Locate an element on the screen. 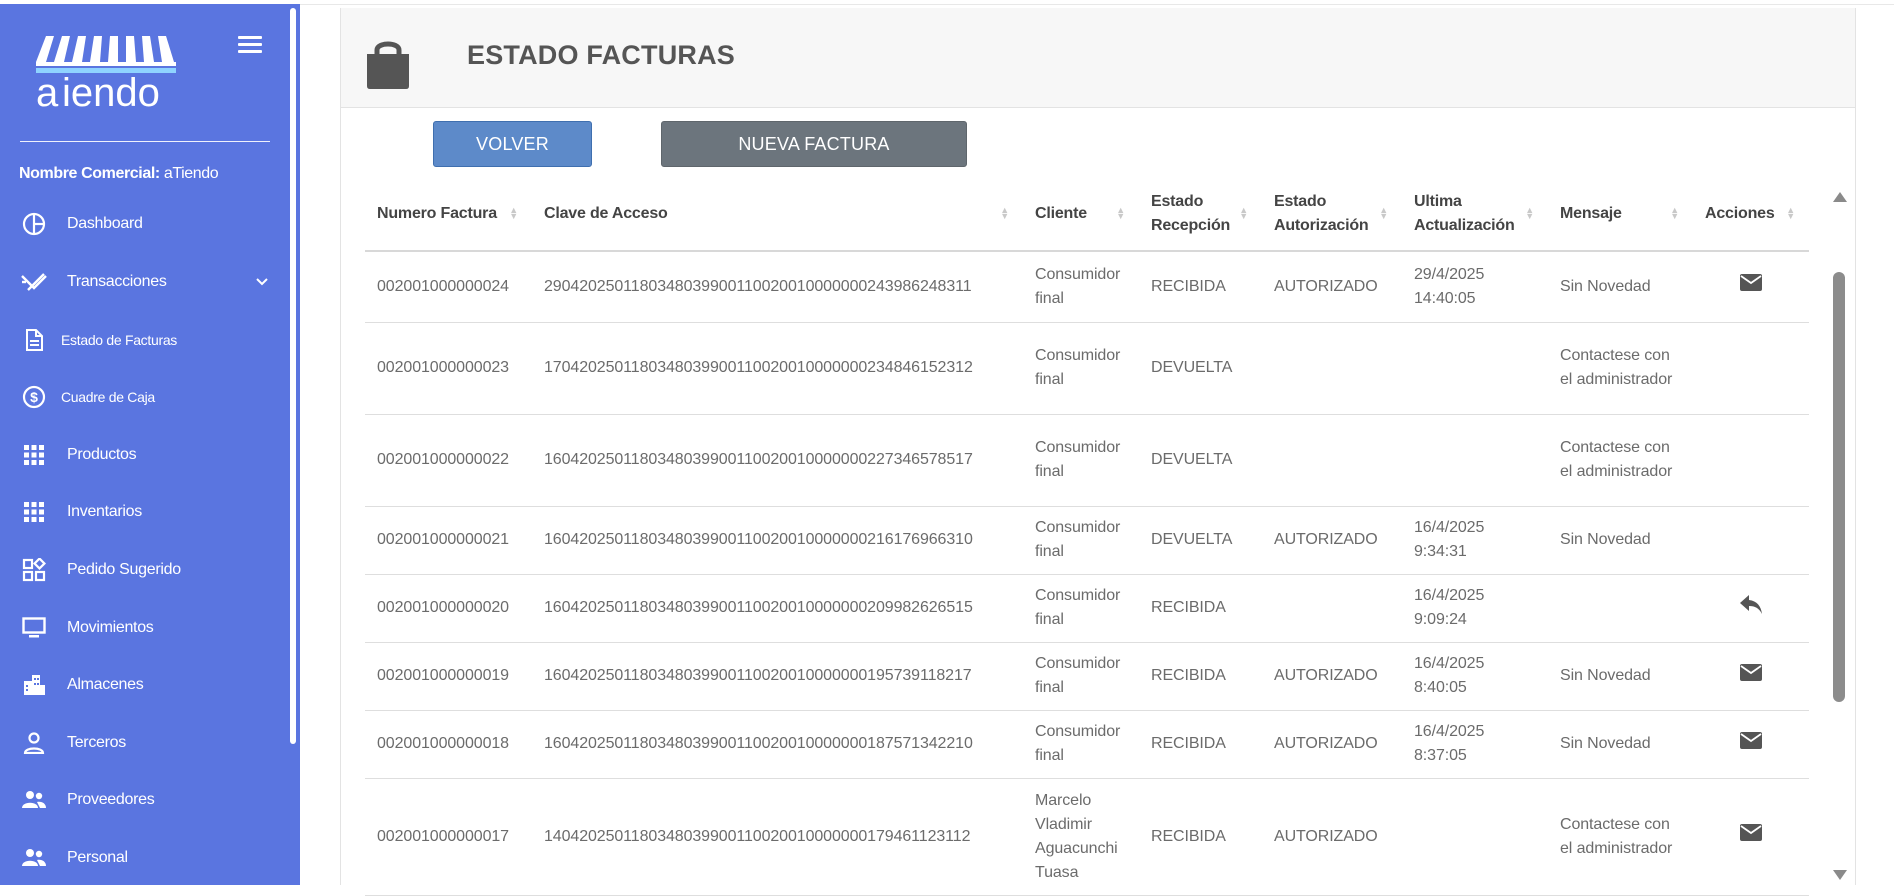 The image size is (1894, 896). sidebar-item-label: Pedido Sugerido is located at coordinates (124, 569).